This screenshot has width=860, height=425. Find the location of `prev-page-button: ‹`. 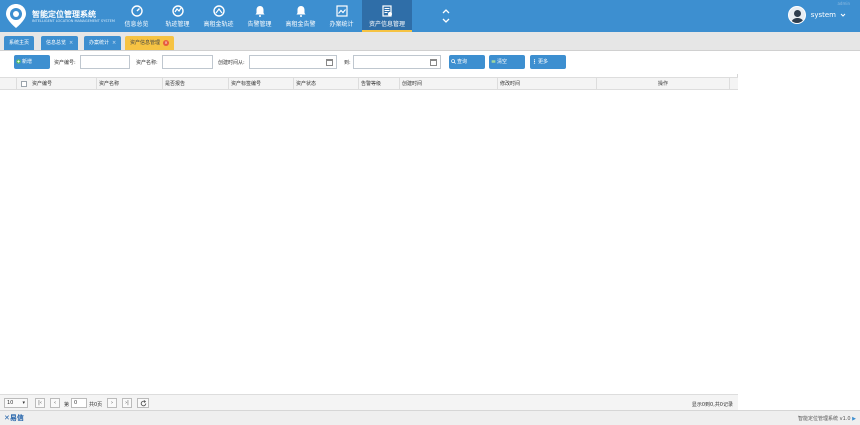

prev-page-button: ‹ is located at coordinates (55, 403).